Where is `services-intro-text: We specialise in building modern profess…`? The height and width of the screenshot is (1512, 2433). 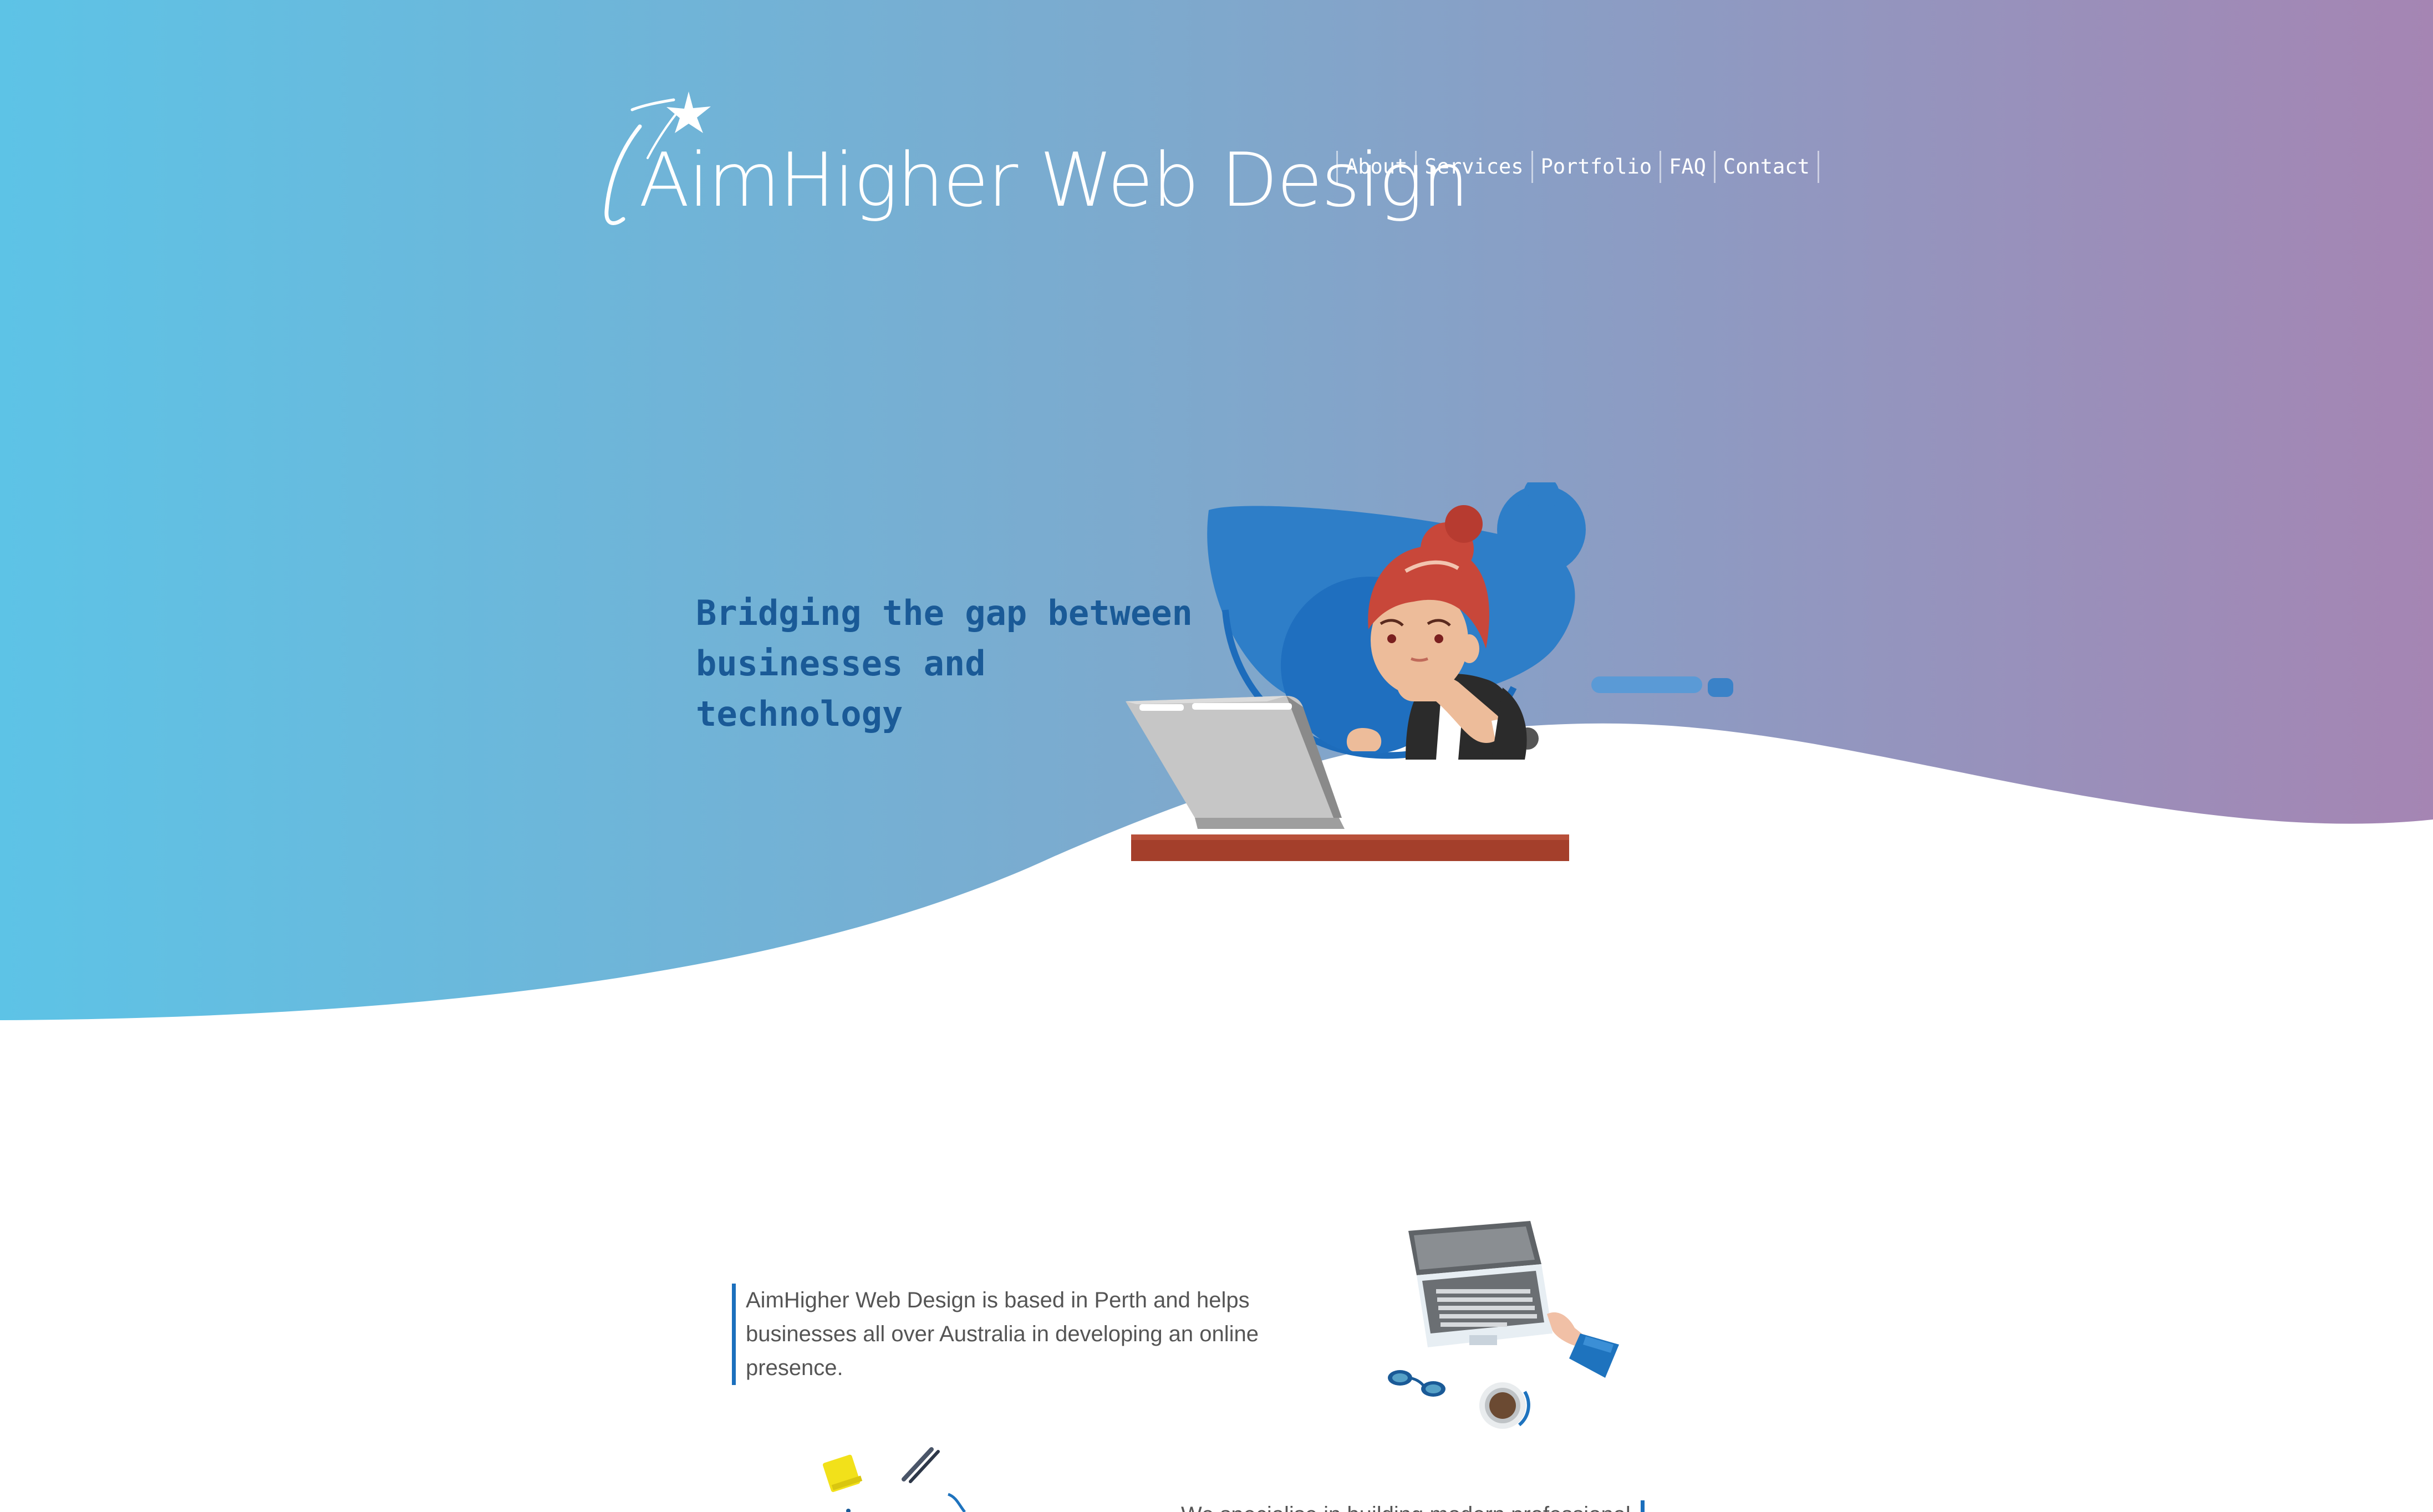 services-intro-text: We specialise in building modern profess… is located at coordinates (1413, 1506).